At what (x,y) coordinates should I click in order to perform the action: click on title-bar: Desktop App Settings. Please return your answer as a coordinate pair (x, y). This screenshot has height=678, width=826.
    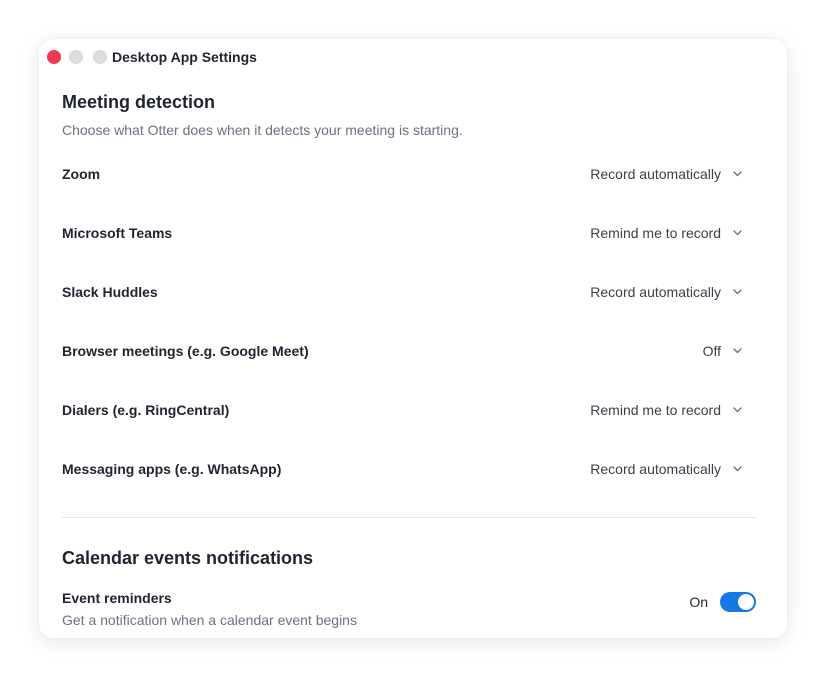
    Looking at the image, I should click on (413, 58).